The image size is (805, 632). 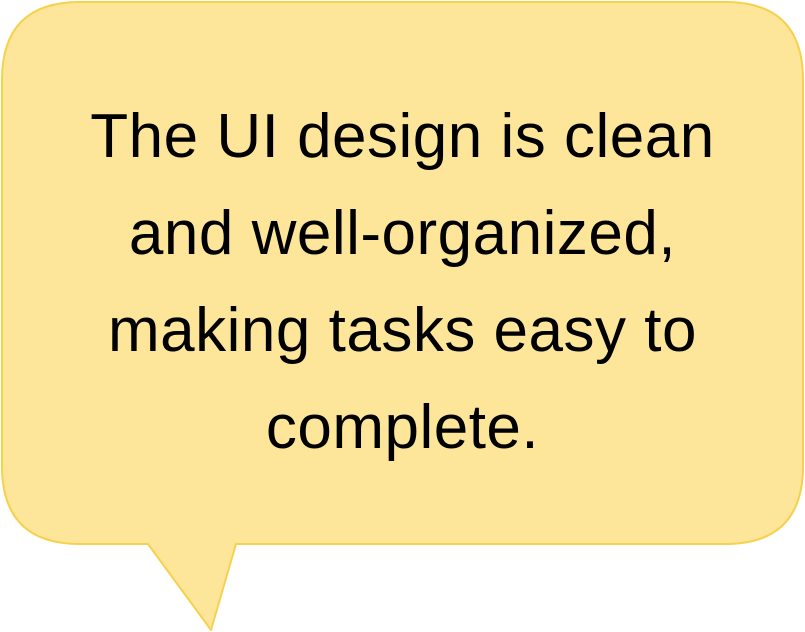 I want to click on bubble-line-2: and well-organized,, so click(x=402, y=233).